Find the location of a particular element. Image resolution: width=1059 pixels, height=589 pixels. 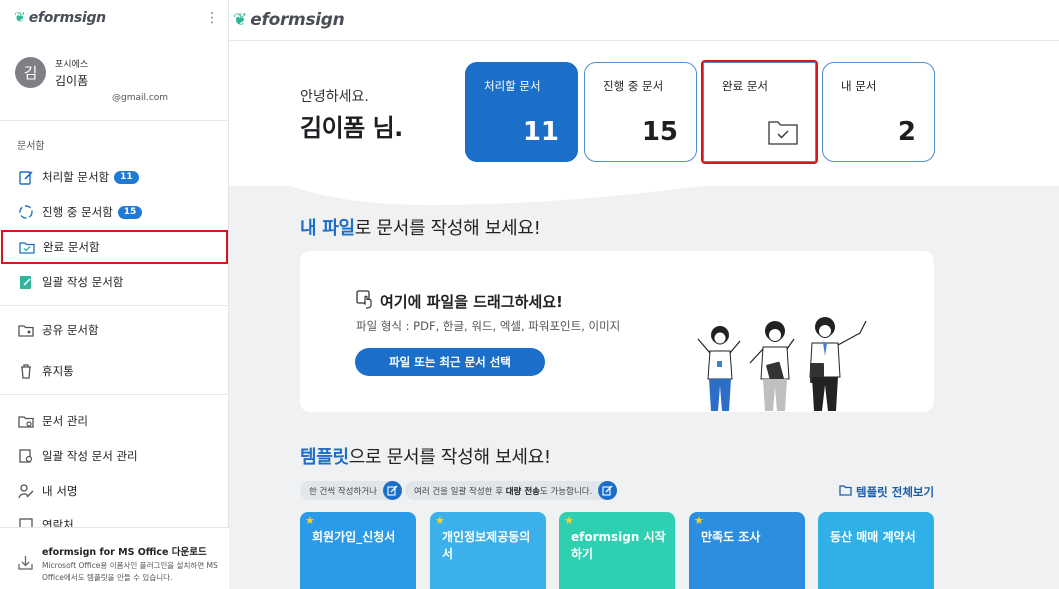

template-card: ★ eformsign 시작하기 is located at coordinates (617, 550).